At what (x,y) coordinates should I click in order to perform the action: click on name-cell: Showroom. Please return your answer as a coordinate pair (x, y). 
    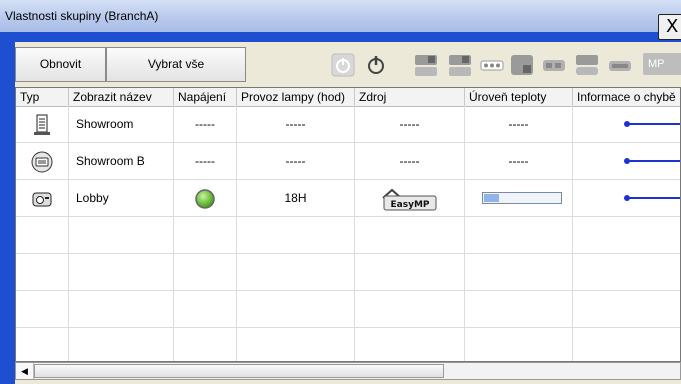
    Looking at the image, I should click on (121, 124).